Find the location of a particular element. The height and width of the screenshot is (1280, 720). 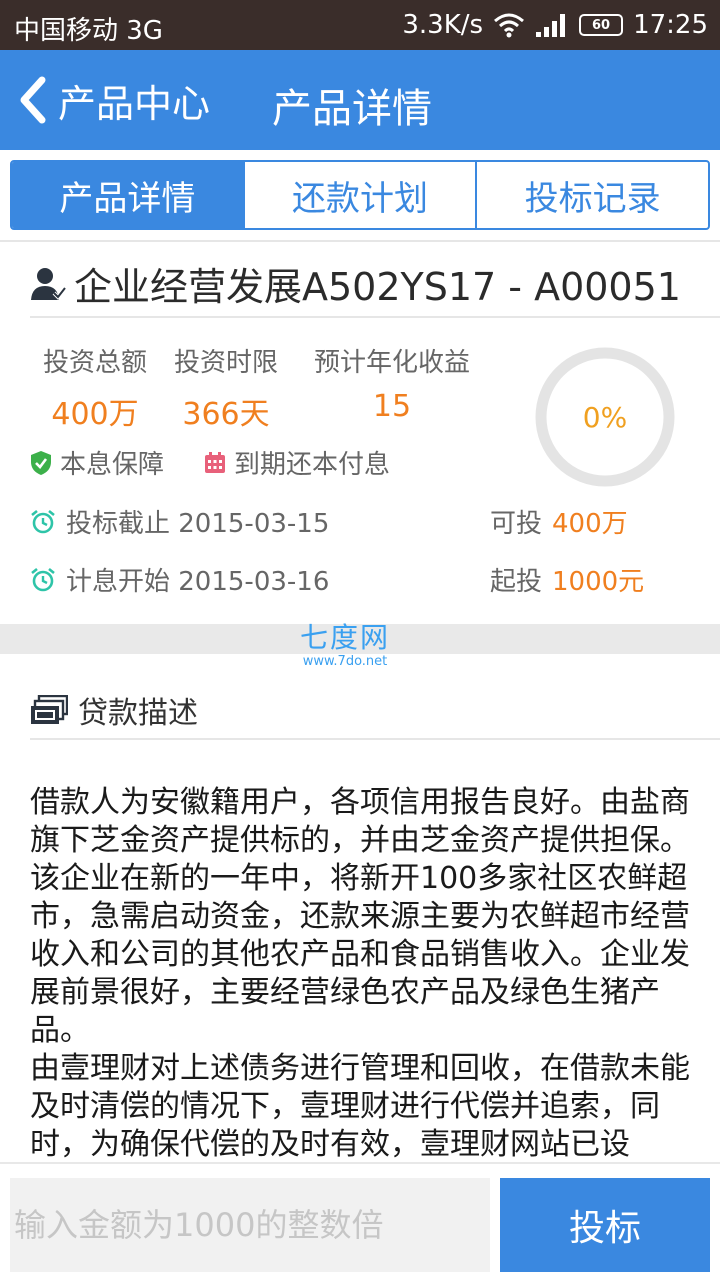

bottom-bar: 投标 is located at coordinates (360, 1221).